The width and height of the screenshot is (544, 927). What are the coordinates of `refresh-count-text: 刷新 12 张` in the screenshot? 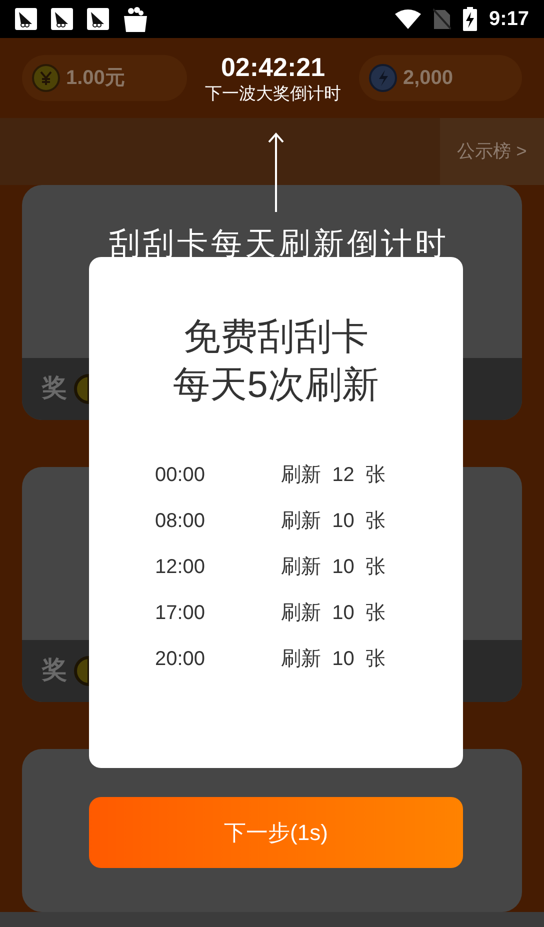 It's located at (333, 475).